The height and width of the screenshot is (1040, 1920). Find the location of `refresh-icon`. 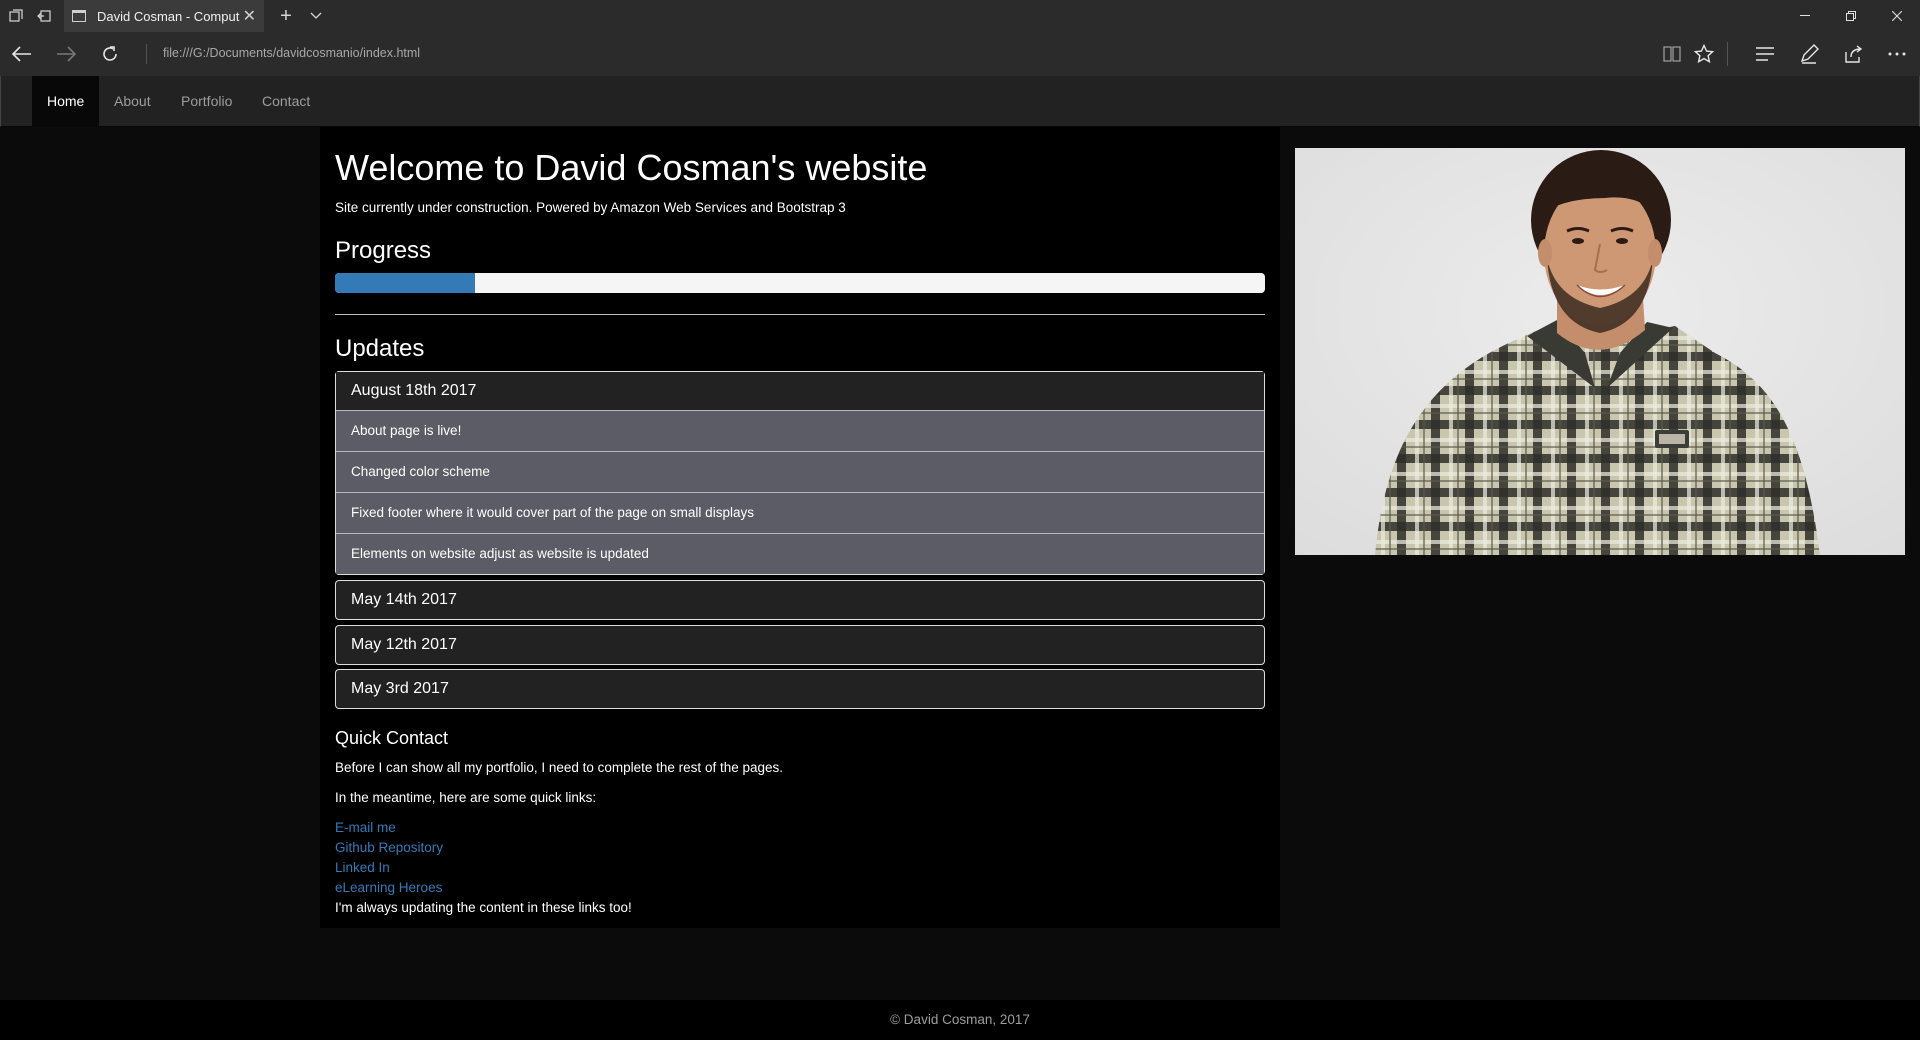

refresh-icon is located at coordinates (110, 54).